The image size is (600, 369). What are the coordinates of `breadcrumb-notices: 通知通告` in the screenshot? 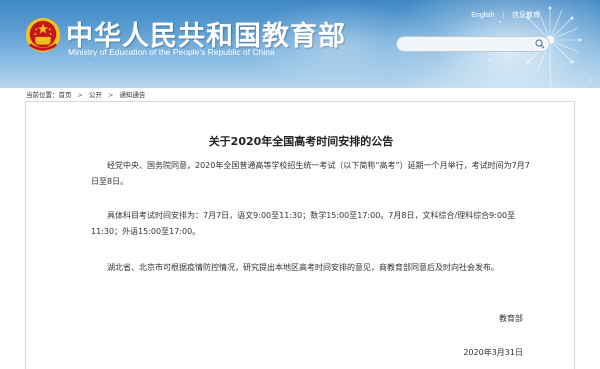 It's located at (132, 94).